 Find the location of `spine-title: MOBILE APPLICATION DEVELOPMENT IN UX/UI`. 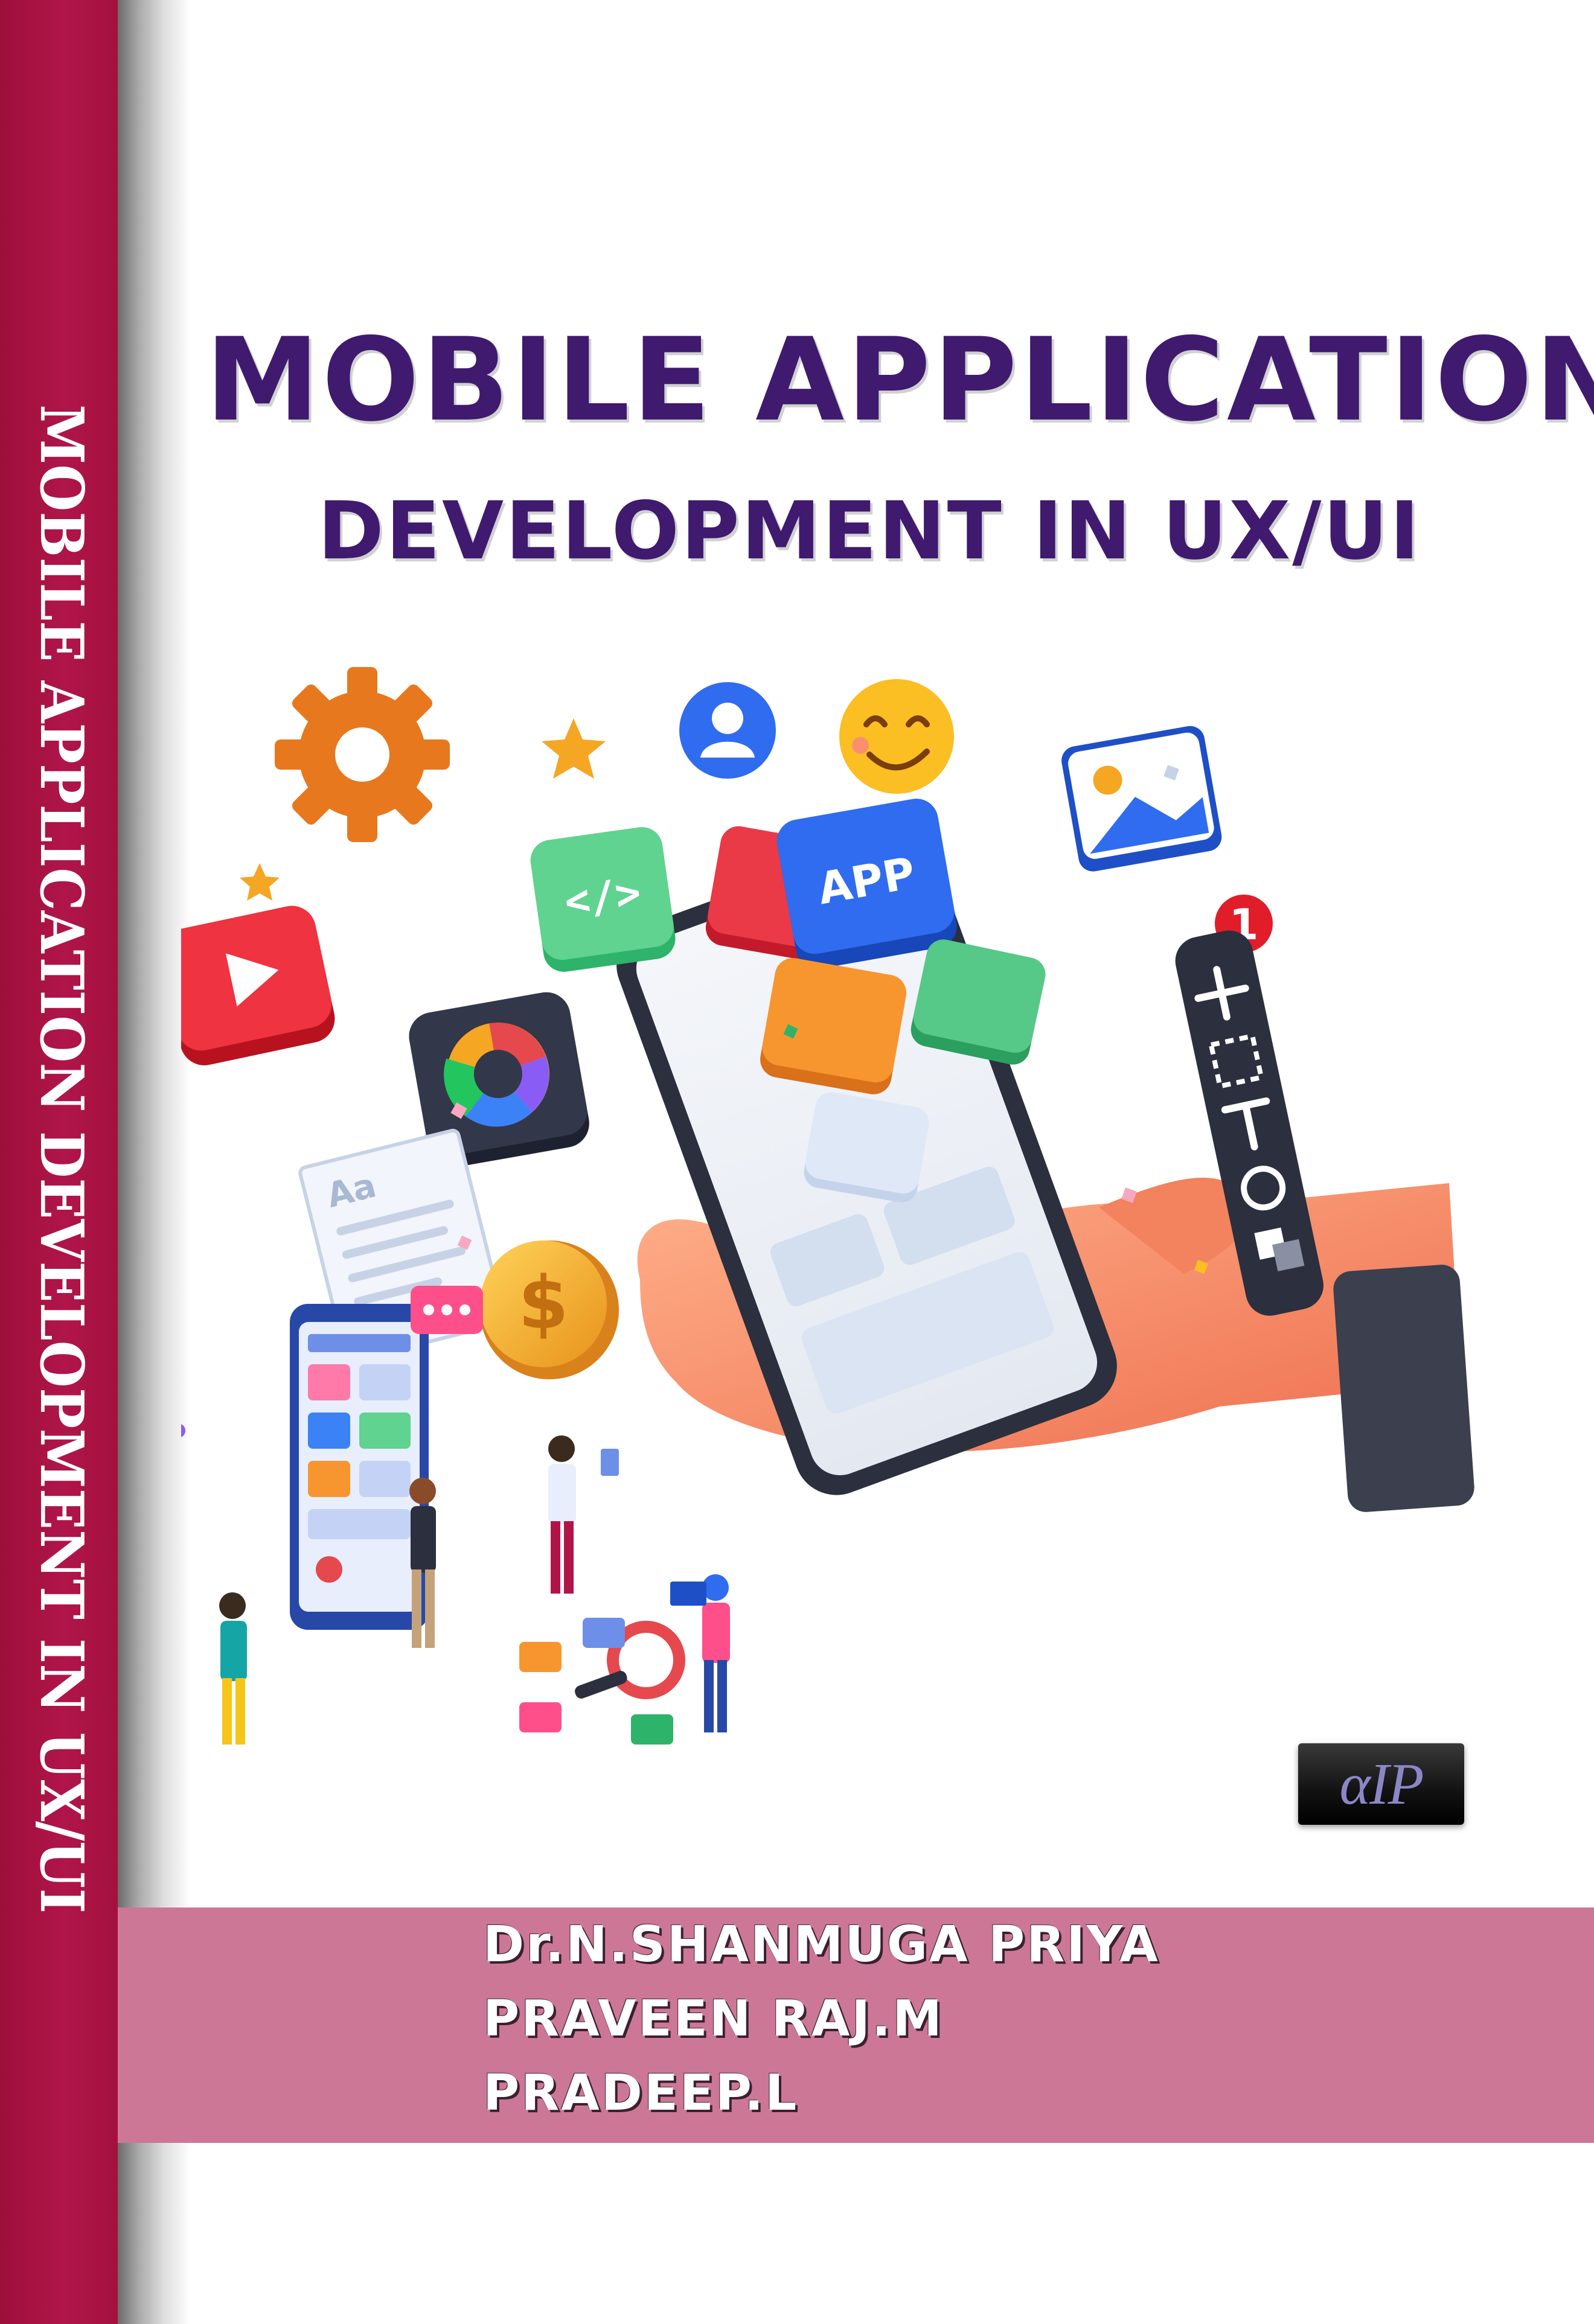

spine-title: MOBILE APPLICATION DEVELOPMENT IN UX/UI is located at coordinates (59, 1165).